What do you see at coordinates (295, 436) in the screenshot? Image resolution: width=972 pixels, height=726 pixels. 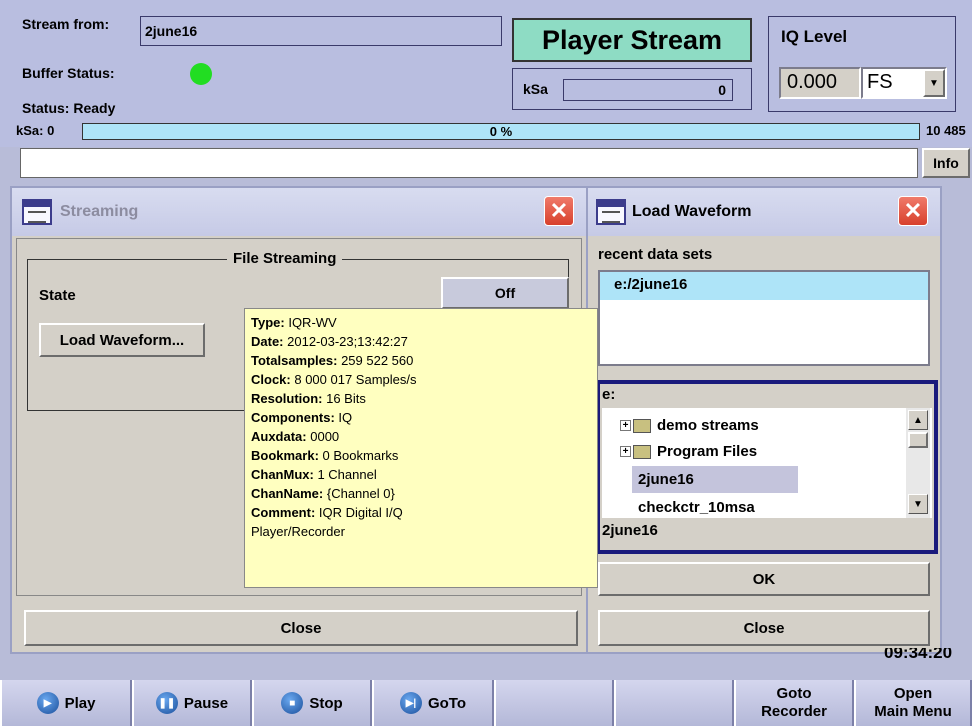 I see `tooltip-row: Auxdata: 0000` at bounding box center [295, 436].